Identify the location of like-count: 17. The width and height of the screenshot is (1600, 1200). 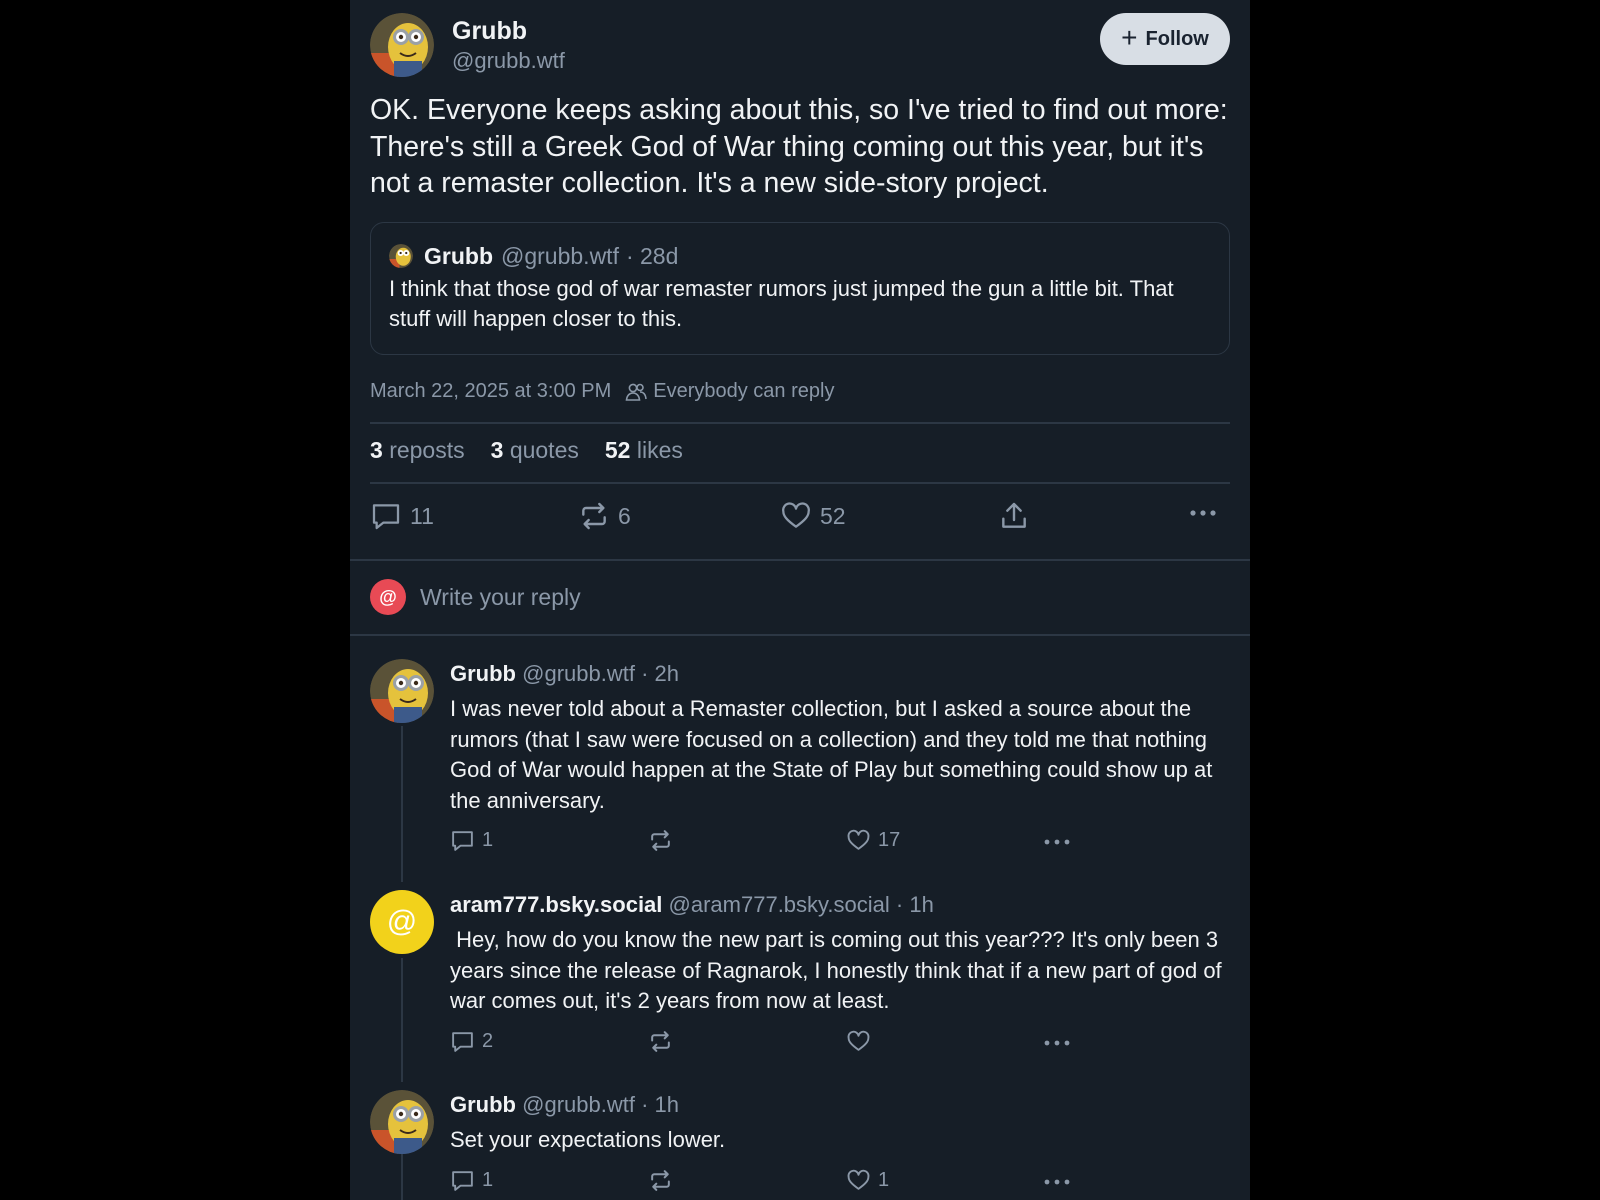
(889, 840).